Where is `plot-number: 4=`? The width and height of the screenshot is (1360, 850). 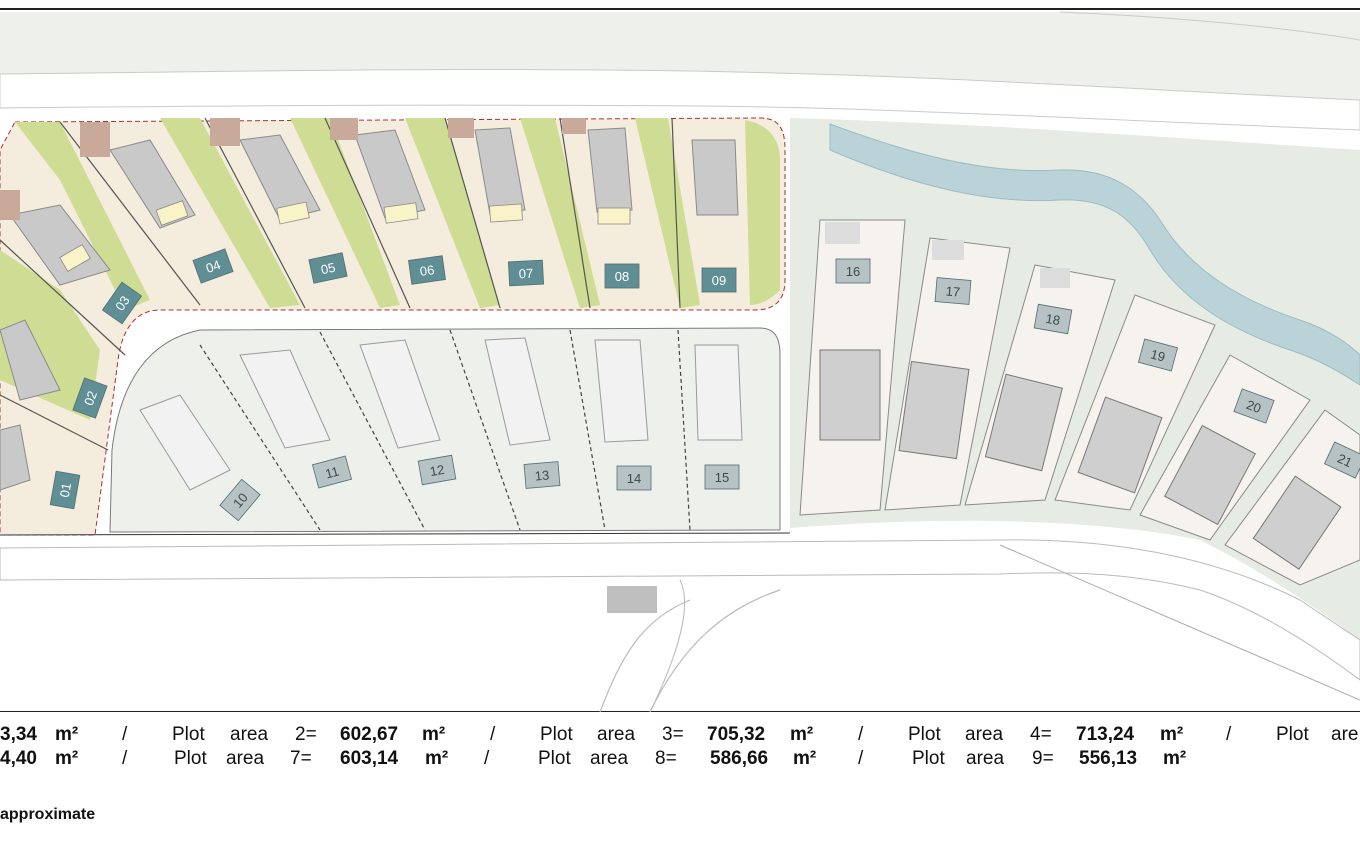
plot-number: 4= is located at coordinates (1041, 734).